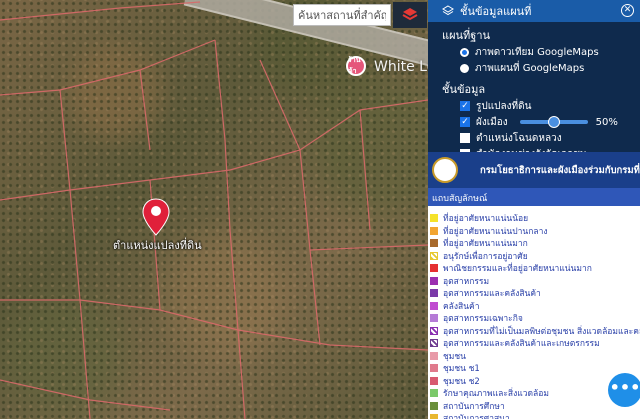 Image resolution: width=640 pixels, height=419 pixels. Describe the element at coordinates (534, 356) in the screenshot. I see `legend-item: ชุมชน` at that location.